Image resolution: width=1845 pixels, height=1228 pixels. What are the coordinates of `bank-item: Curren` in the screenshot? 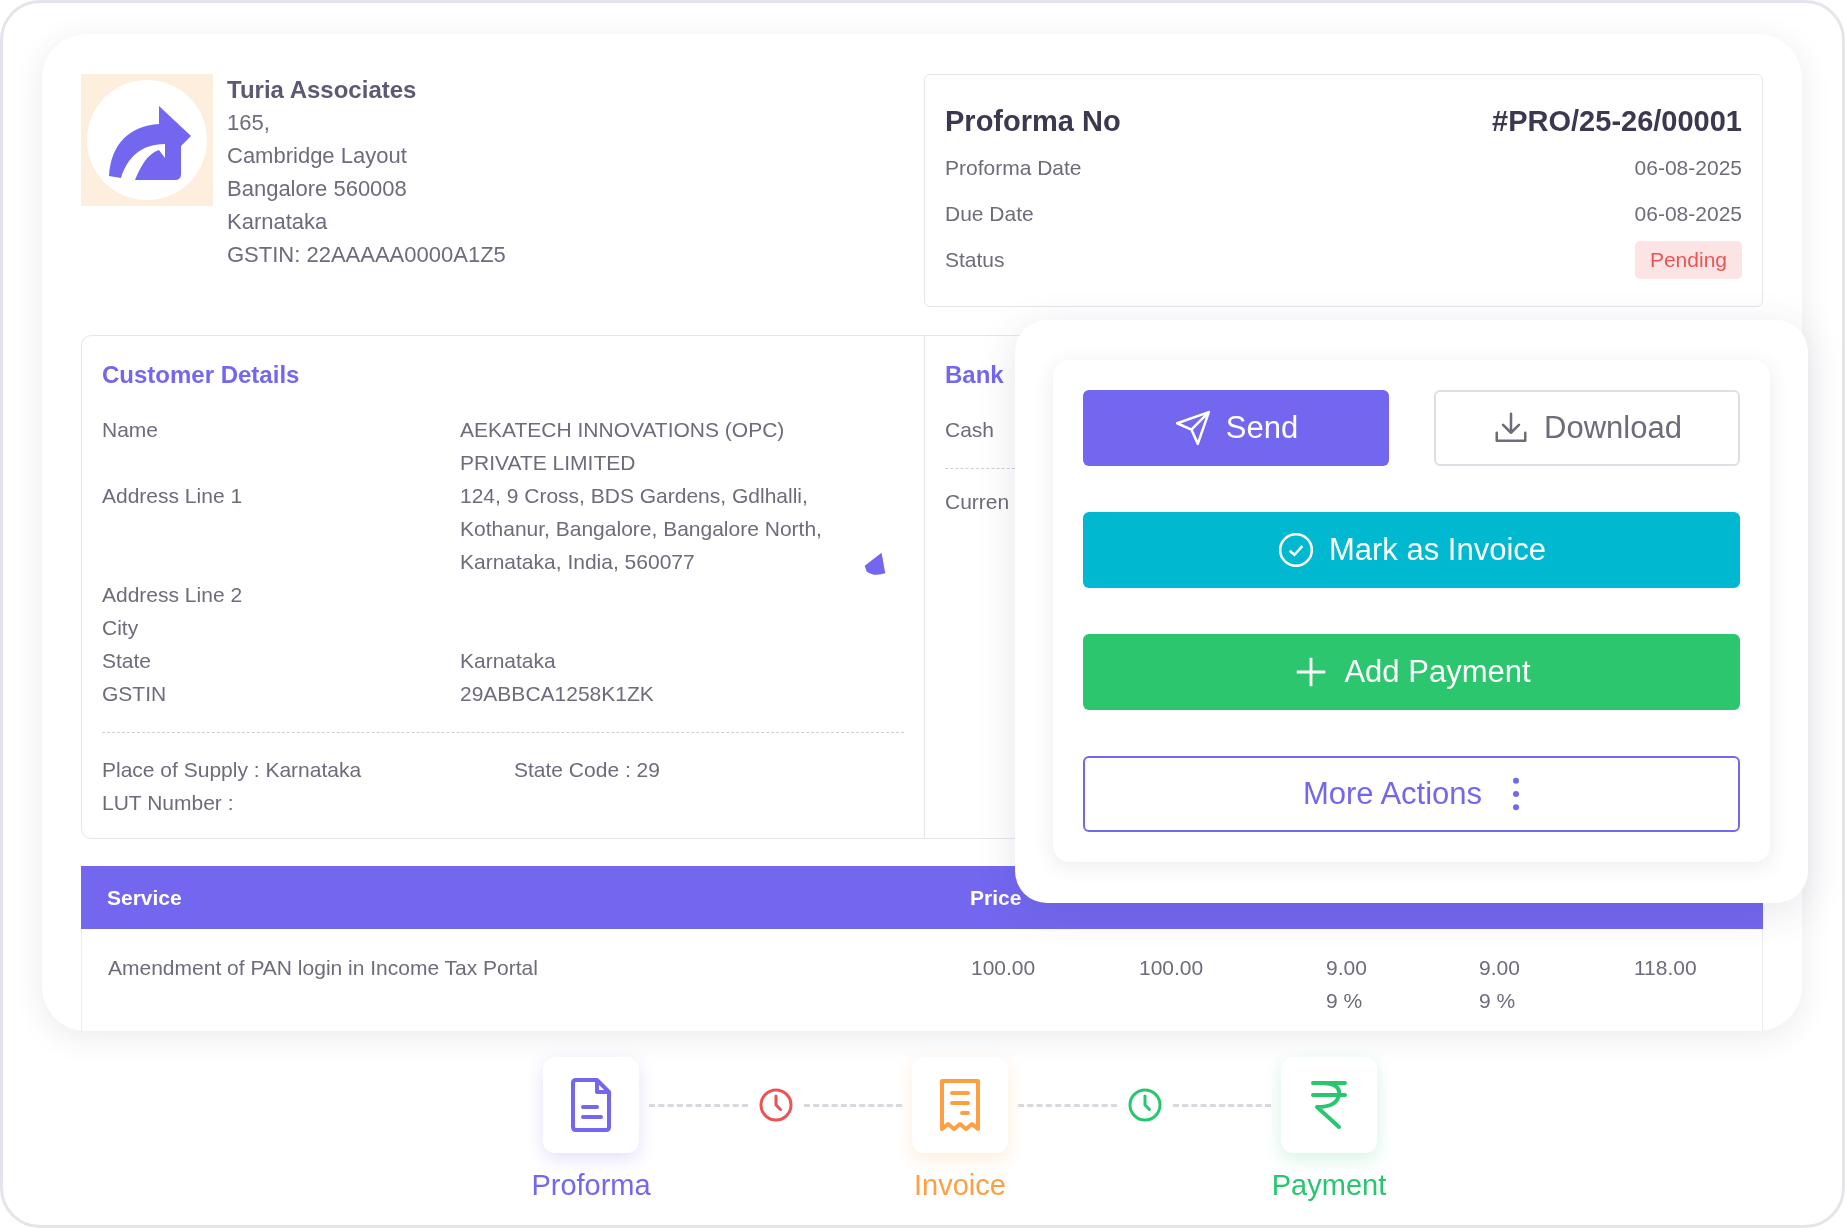 It's located at (977, 502).